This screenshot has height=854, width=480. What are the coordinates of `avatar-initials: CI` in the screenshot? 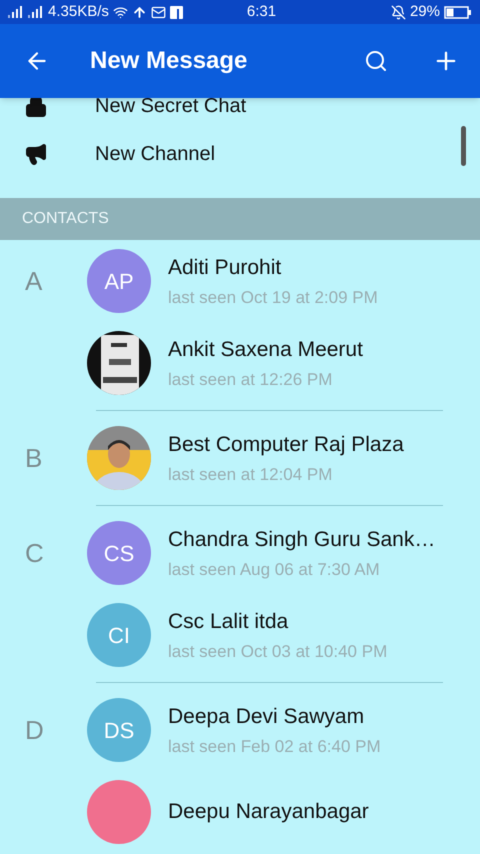 It's located at (119, 636).